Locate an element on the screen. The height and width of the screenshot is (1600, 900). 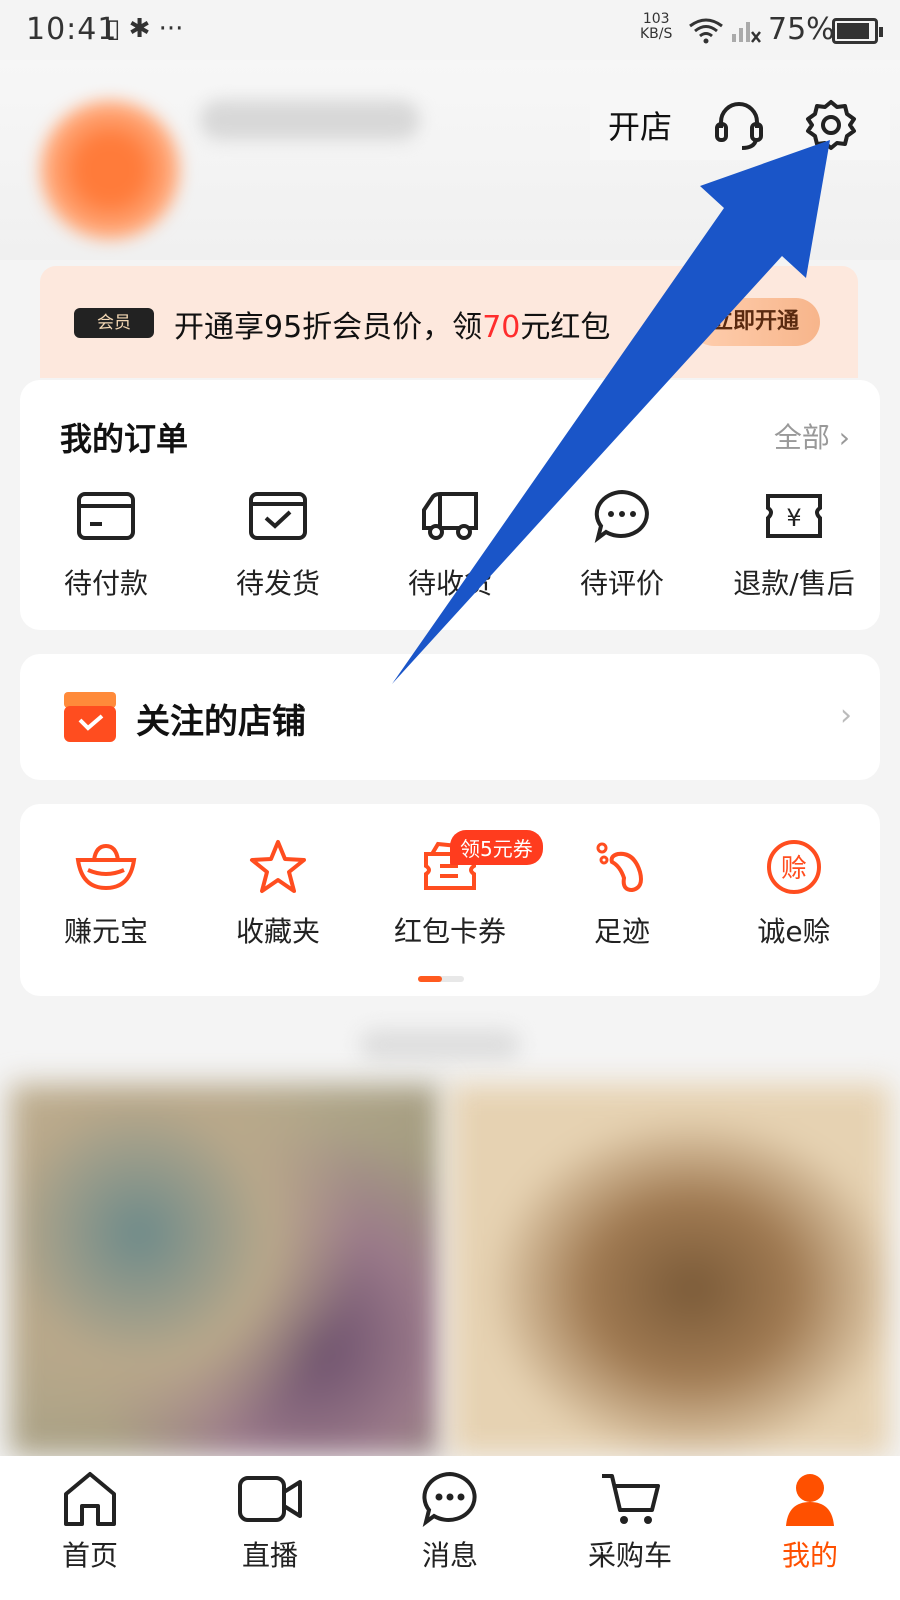
feed-item-image-left is located at coordinates (225, 1270).